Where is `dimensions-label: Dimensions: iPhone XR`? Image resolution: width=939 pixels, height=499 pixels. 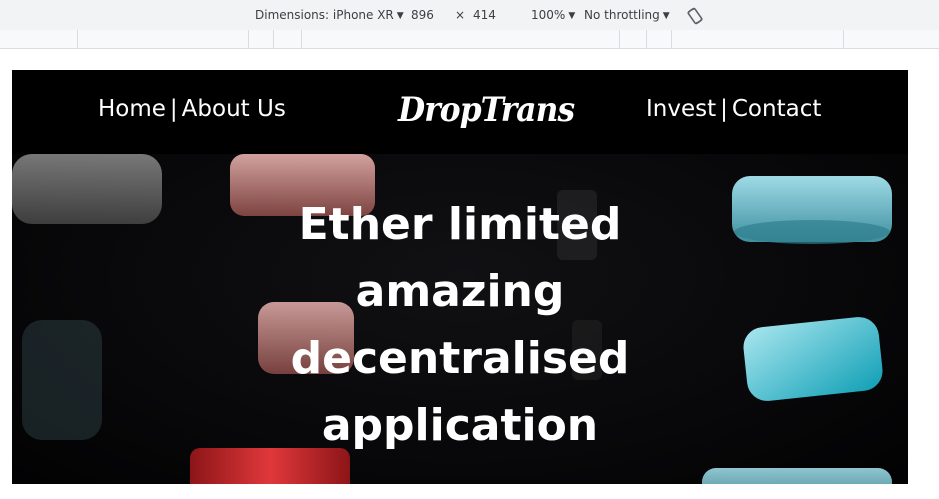
dimensions-label: Dimensions: iPhone XR is located at coordinates (324, 15).